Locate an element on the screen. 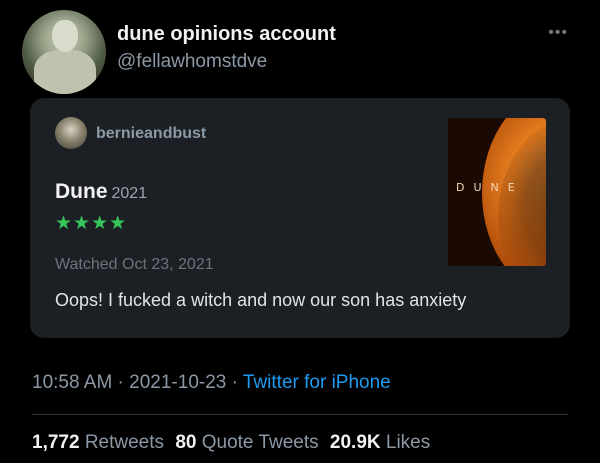  ellipsis-icon: ••• is located at coordinates (558, 33).